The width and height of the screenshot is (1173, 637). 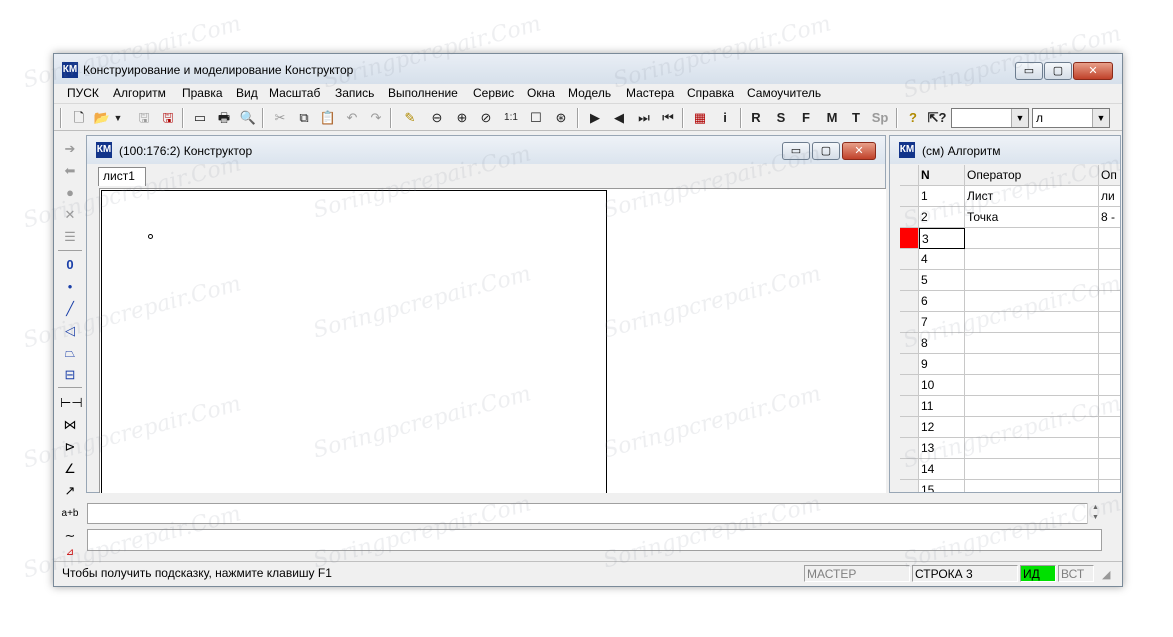 What do you see at coordinates (942, 385) in the screenshot?
I see `cell-n: 10` at bounding box center [942, 385].